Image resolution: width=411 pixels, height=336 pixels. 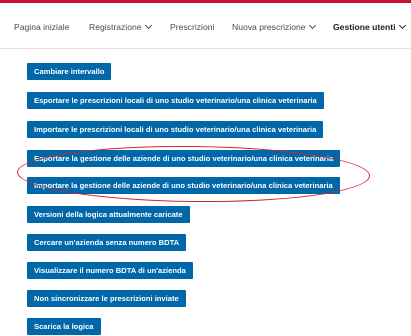 I want to click on nav-item-label: Prescrizioni, so click(x=192, y=27).